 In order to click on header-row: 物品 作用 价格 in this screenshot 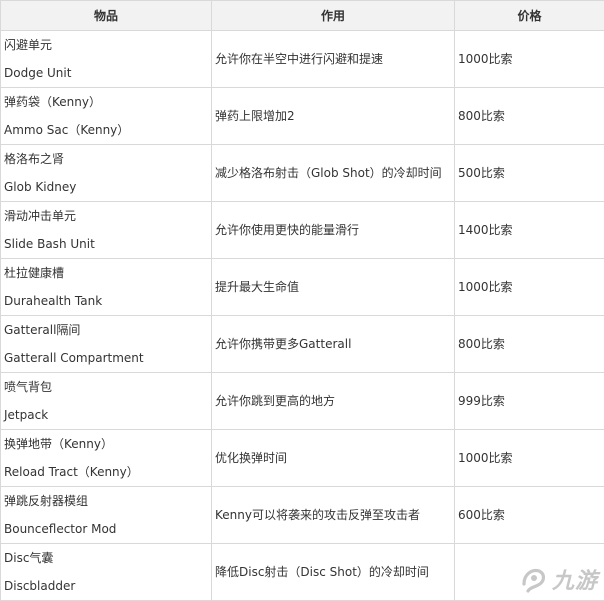, I will do `click(302, 16)`.